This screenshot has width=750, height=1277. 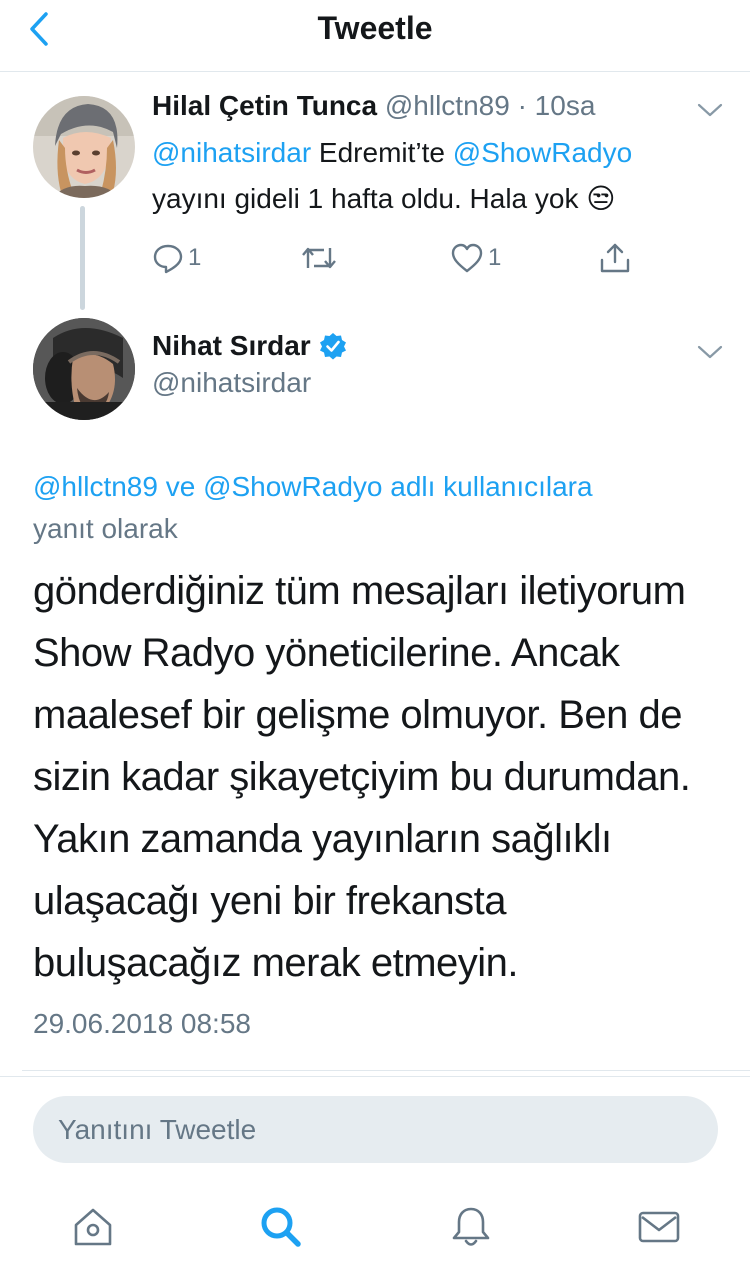 I want to click on main-tweet-menu, so click(x=710, y=352).